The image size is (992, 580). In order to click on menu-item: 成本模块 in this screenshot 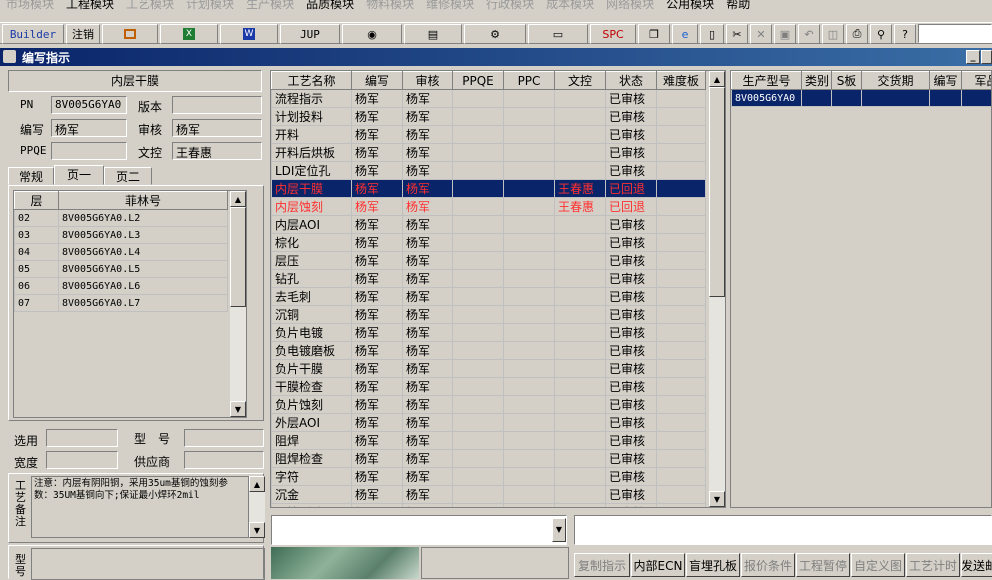, I will do `click(570, 5)`.